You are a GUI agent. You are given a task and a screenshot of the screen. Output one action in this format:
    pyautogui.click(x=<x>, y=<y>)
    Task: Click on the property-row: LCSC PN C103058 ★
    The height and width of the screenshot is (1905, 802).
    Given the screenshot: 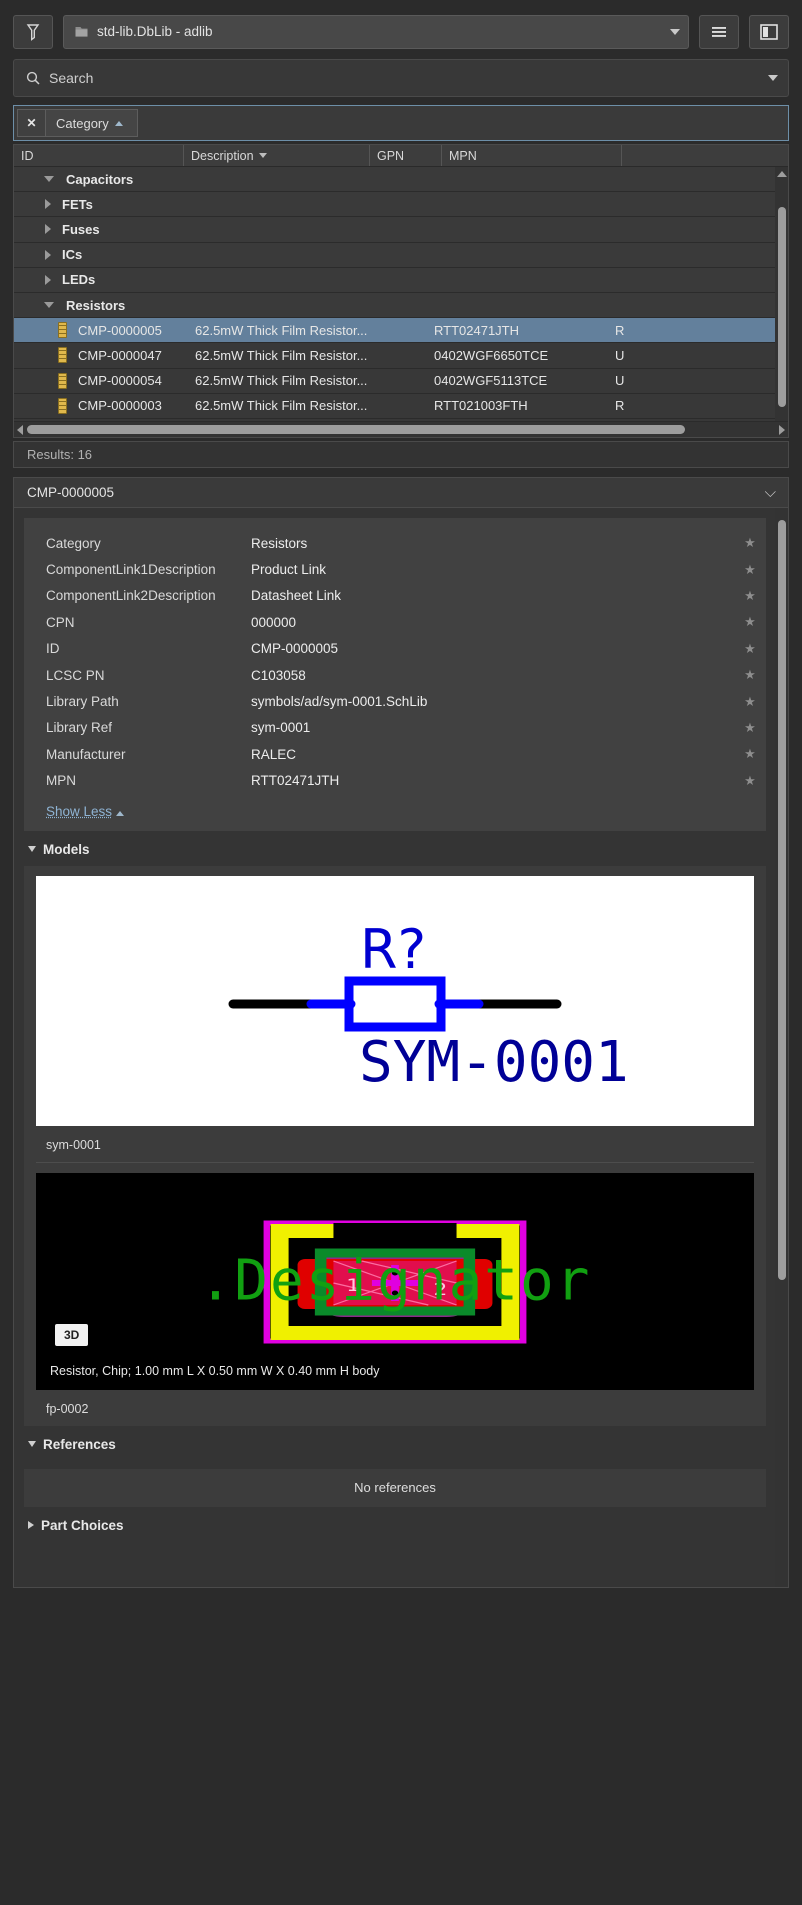 What is the action you would take?
    pyautogui.click(x=395, y=675)
    